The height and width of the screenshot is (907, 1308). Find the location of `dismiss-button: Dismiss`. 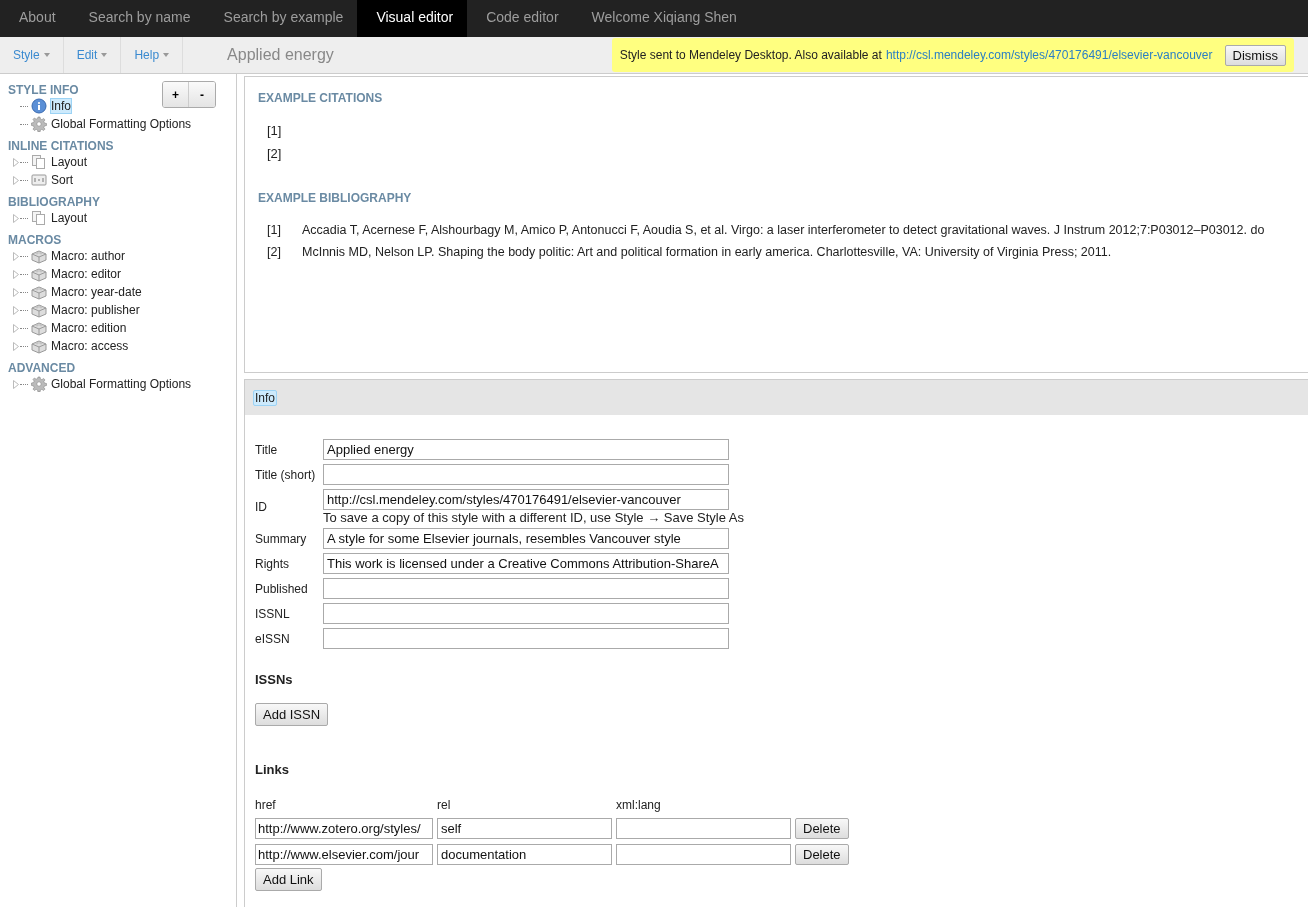

dismiss-button: Dismiss is located at coordinates (1255, 55).